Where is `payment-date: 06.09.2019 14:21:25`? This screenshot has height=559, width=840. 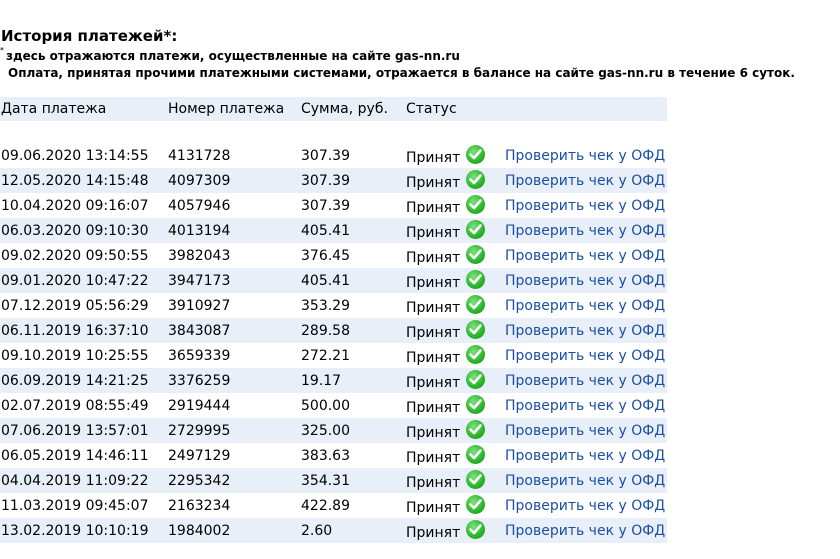
payment-date: 06.09.2019 14:21:25 is located at coordinates (83, 380).